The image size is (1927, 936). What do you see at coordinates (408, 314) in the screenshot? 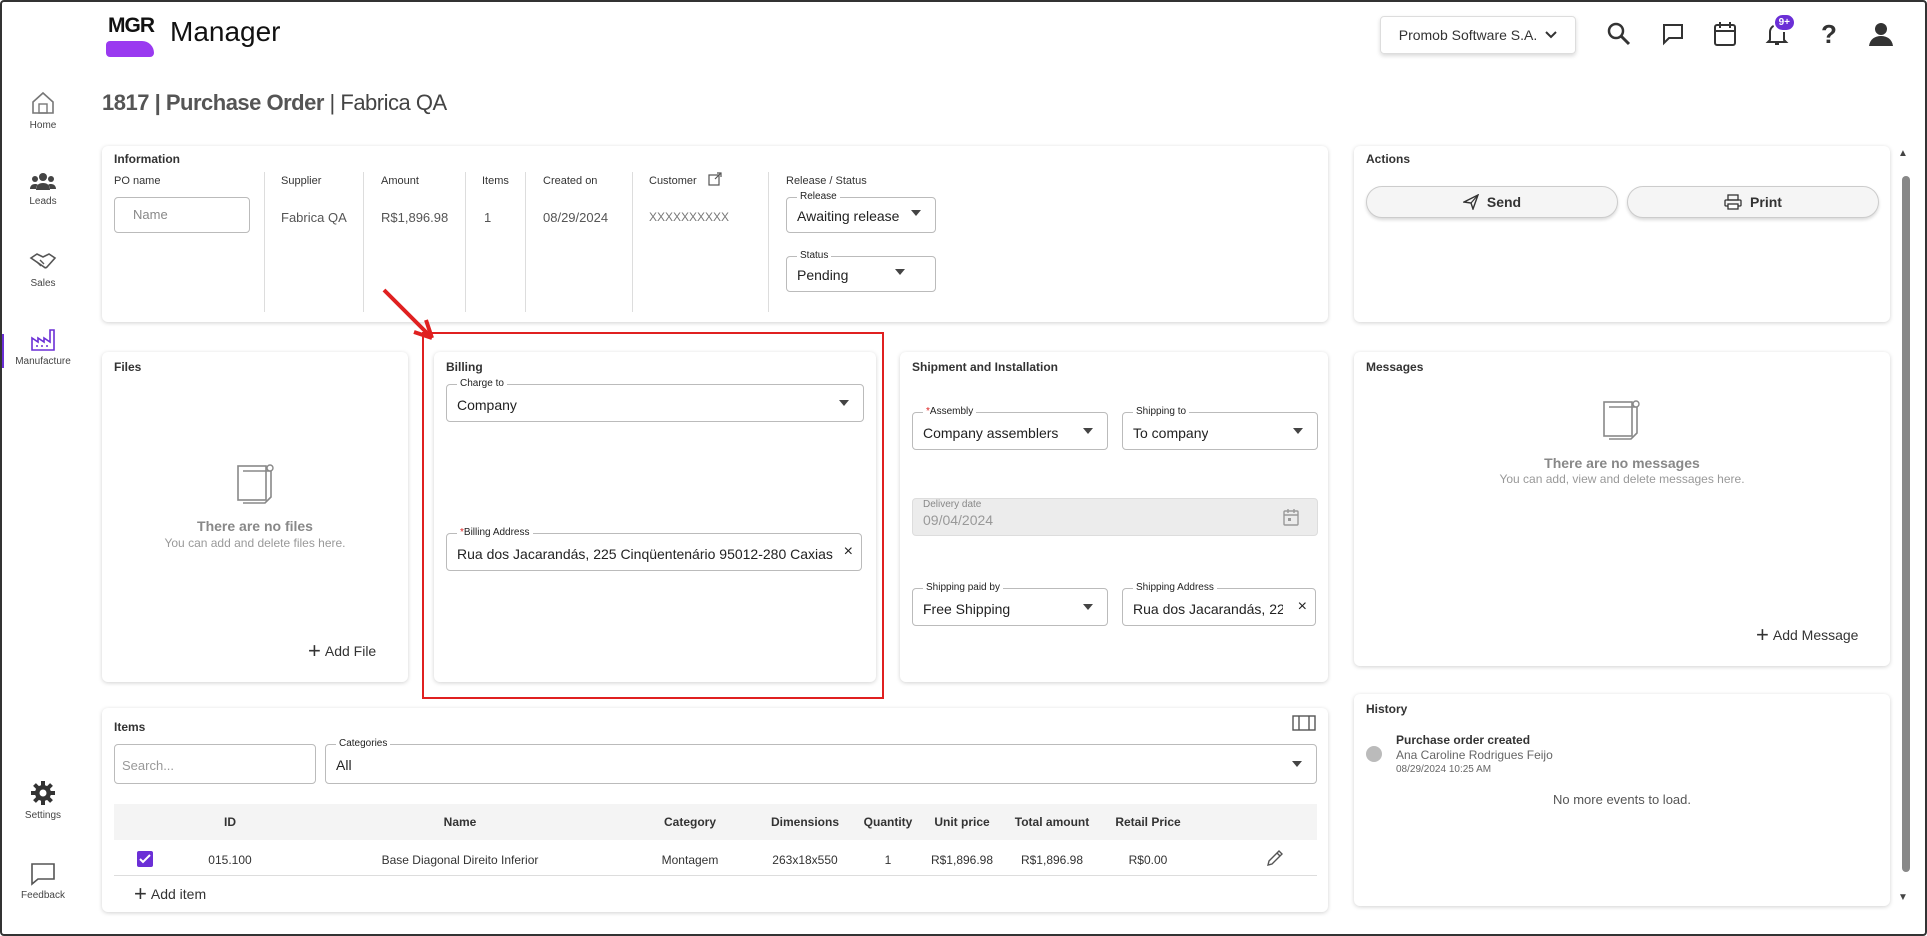
I see `annotation-arrow-icon` at bounding box center [408, 314].